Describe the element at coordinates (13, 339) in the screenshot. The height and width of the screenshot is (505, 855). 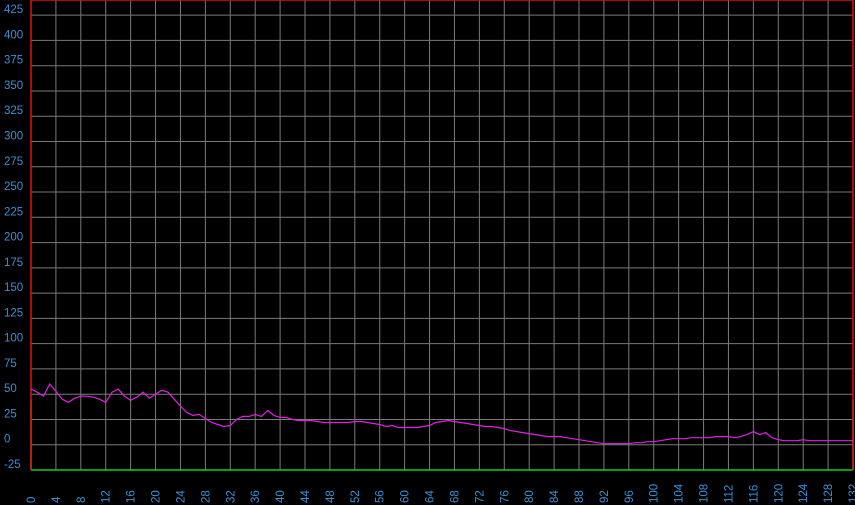
I see `y-tick-label: 100` at that location.